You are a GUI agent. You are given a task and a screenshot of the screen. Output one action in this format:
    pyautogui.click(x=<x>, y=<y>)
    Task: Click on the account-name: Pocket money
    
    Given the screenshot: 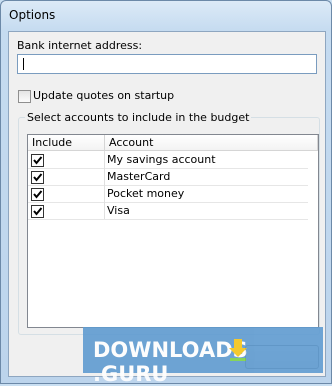 What is the action you would take?
    pyautogui.click(x=146, y=193)
    